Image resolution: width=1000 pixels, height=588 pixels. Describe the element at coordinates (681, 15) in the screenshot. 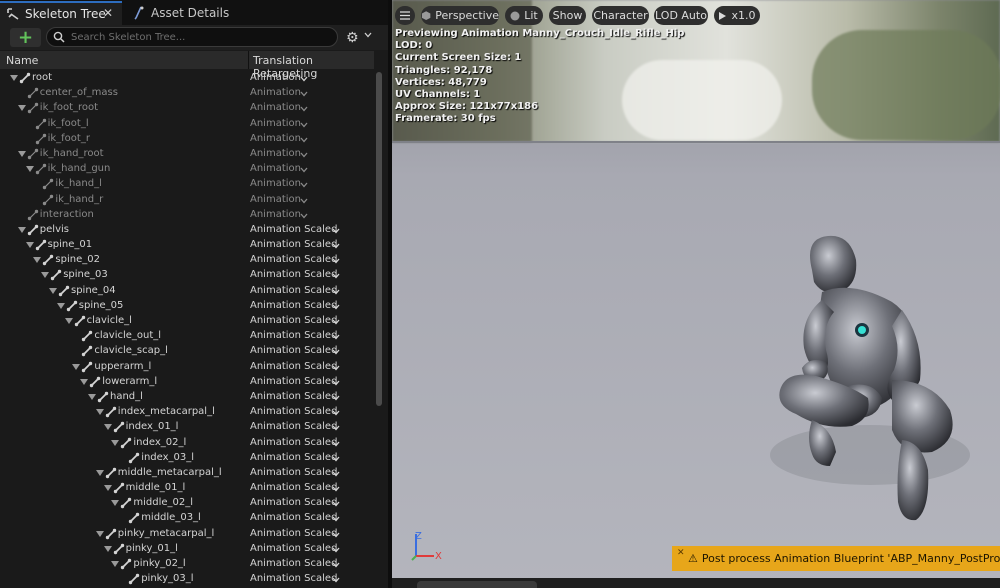

I see `lod-button: LOD Auto` at that location.